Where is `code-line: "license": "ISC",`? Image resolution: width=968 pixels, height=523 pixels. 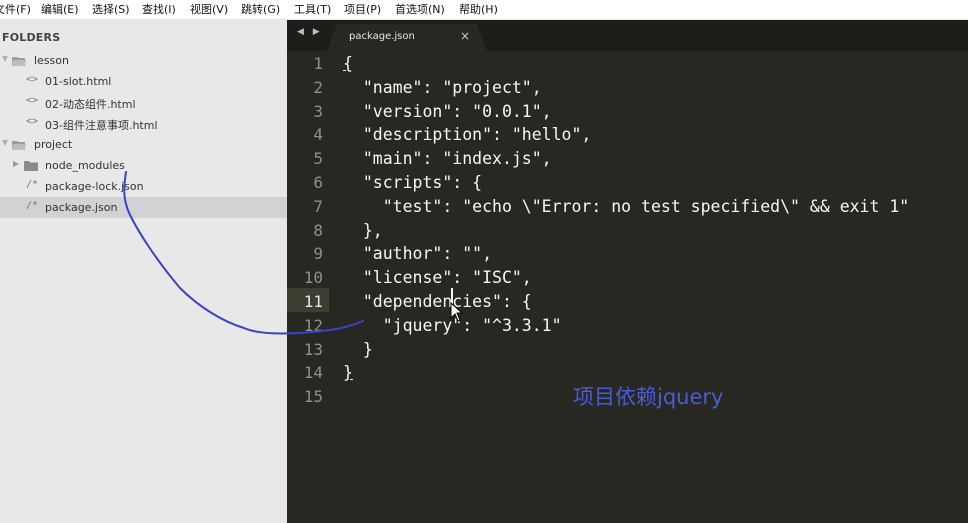 code-line: "license": "ISC", is located at coordinates (437, 278).